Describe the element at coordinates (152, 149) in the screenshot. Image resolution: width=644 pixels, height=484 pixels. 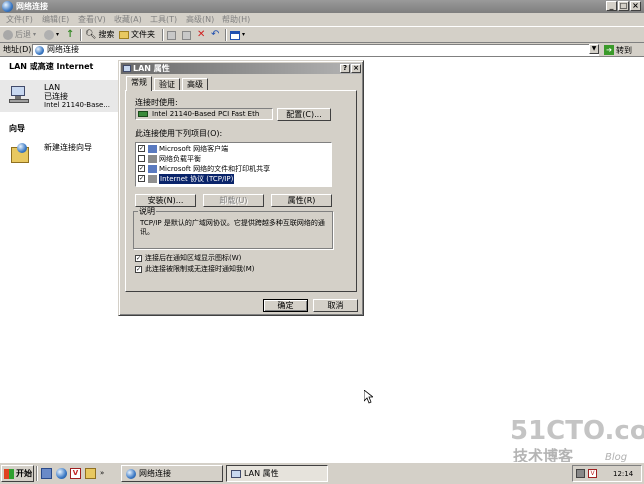
I see `client-icon` at that location.